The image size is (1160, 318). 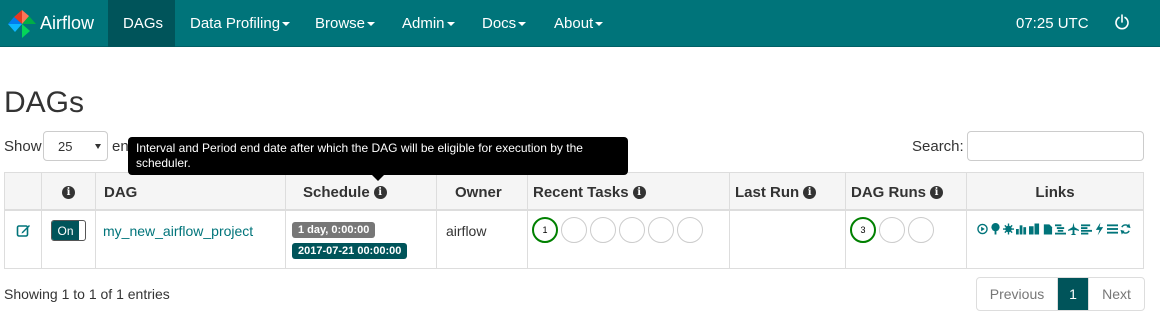 I want to click on list-icon, so click(x=1112, y=229).